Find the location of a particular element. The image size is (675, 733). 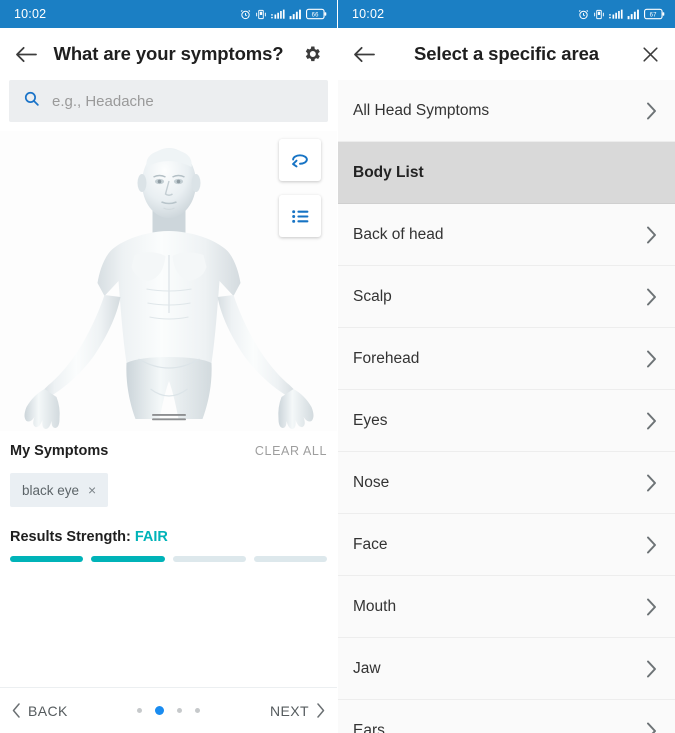

list-item-label: Mouth is located at coordinates (375, 606).